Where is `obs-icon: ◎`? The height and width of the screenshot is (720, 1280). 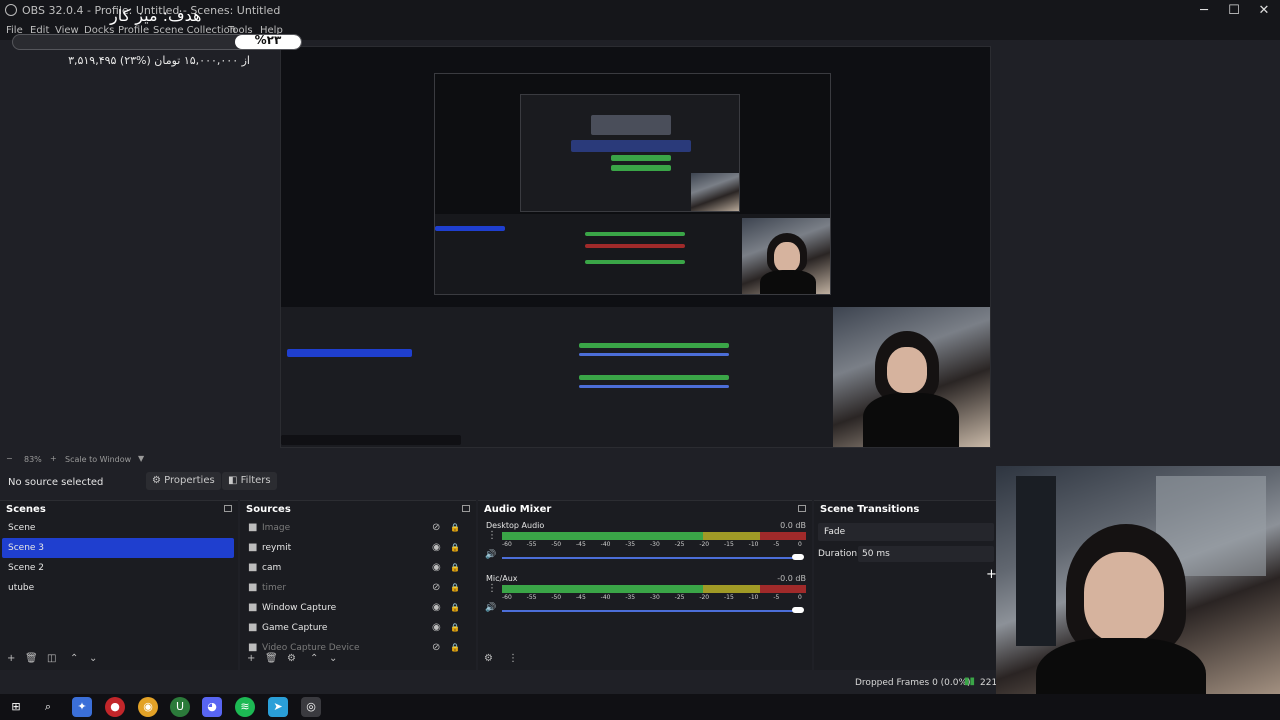
obs-icon: ◎ is located at coordinates (311, 707).